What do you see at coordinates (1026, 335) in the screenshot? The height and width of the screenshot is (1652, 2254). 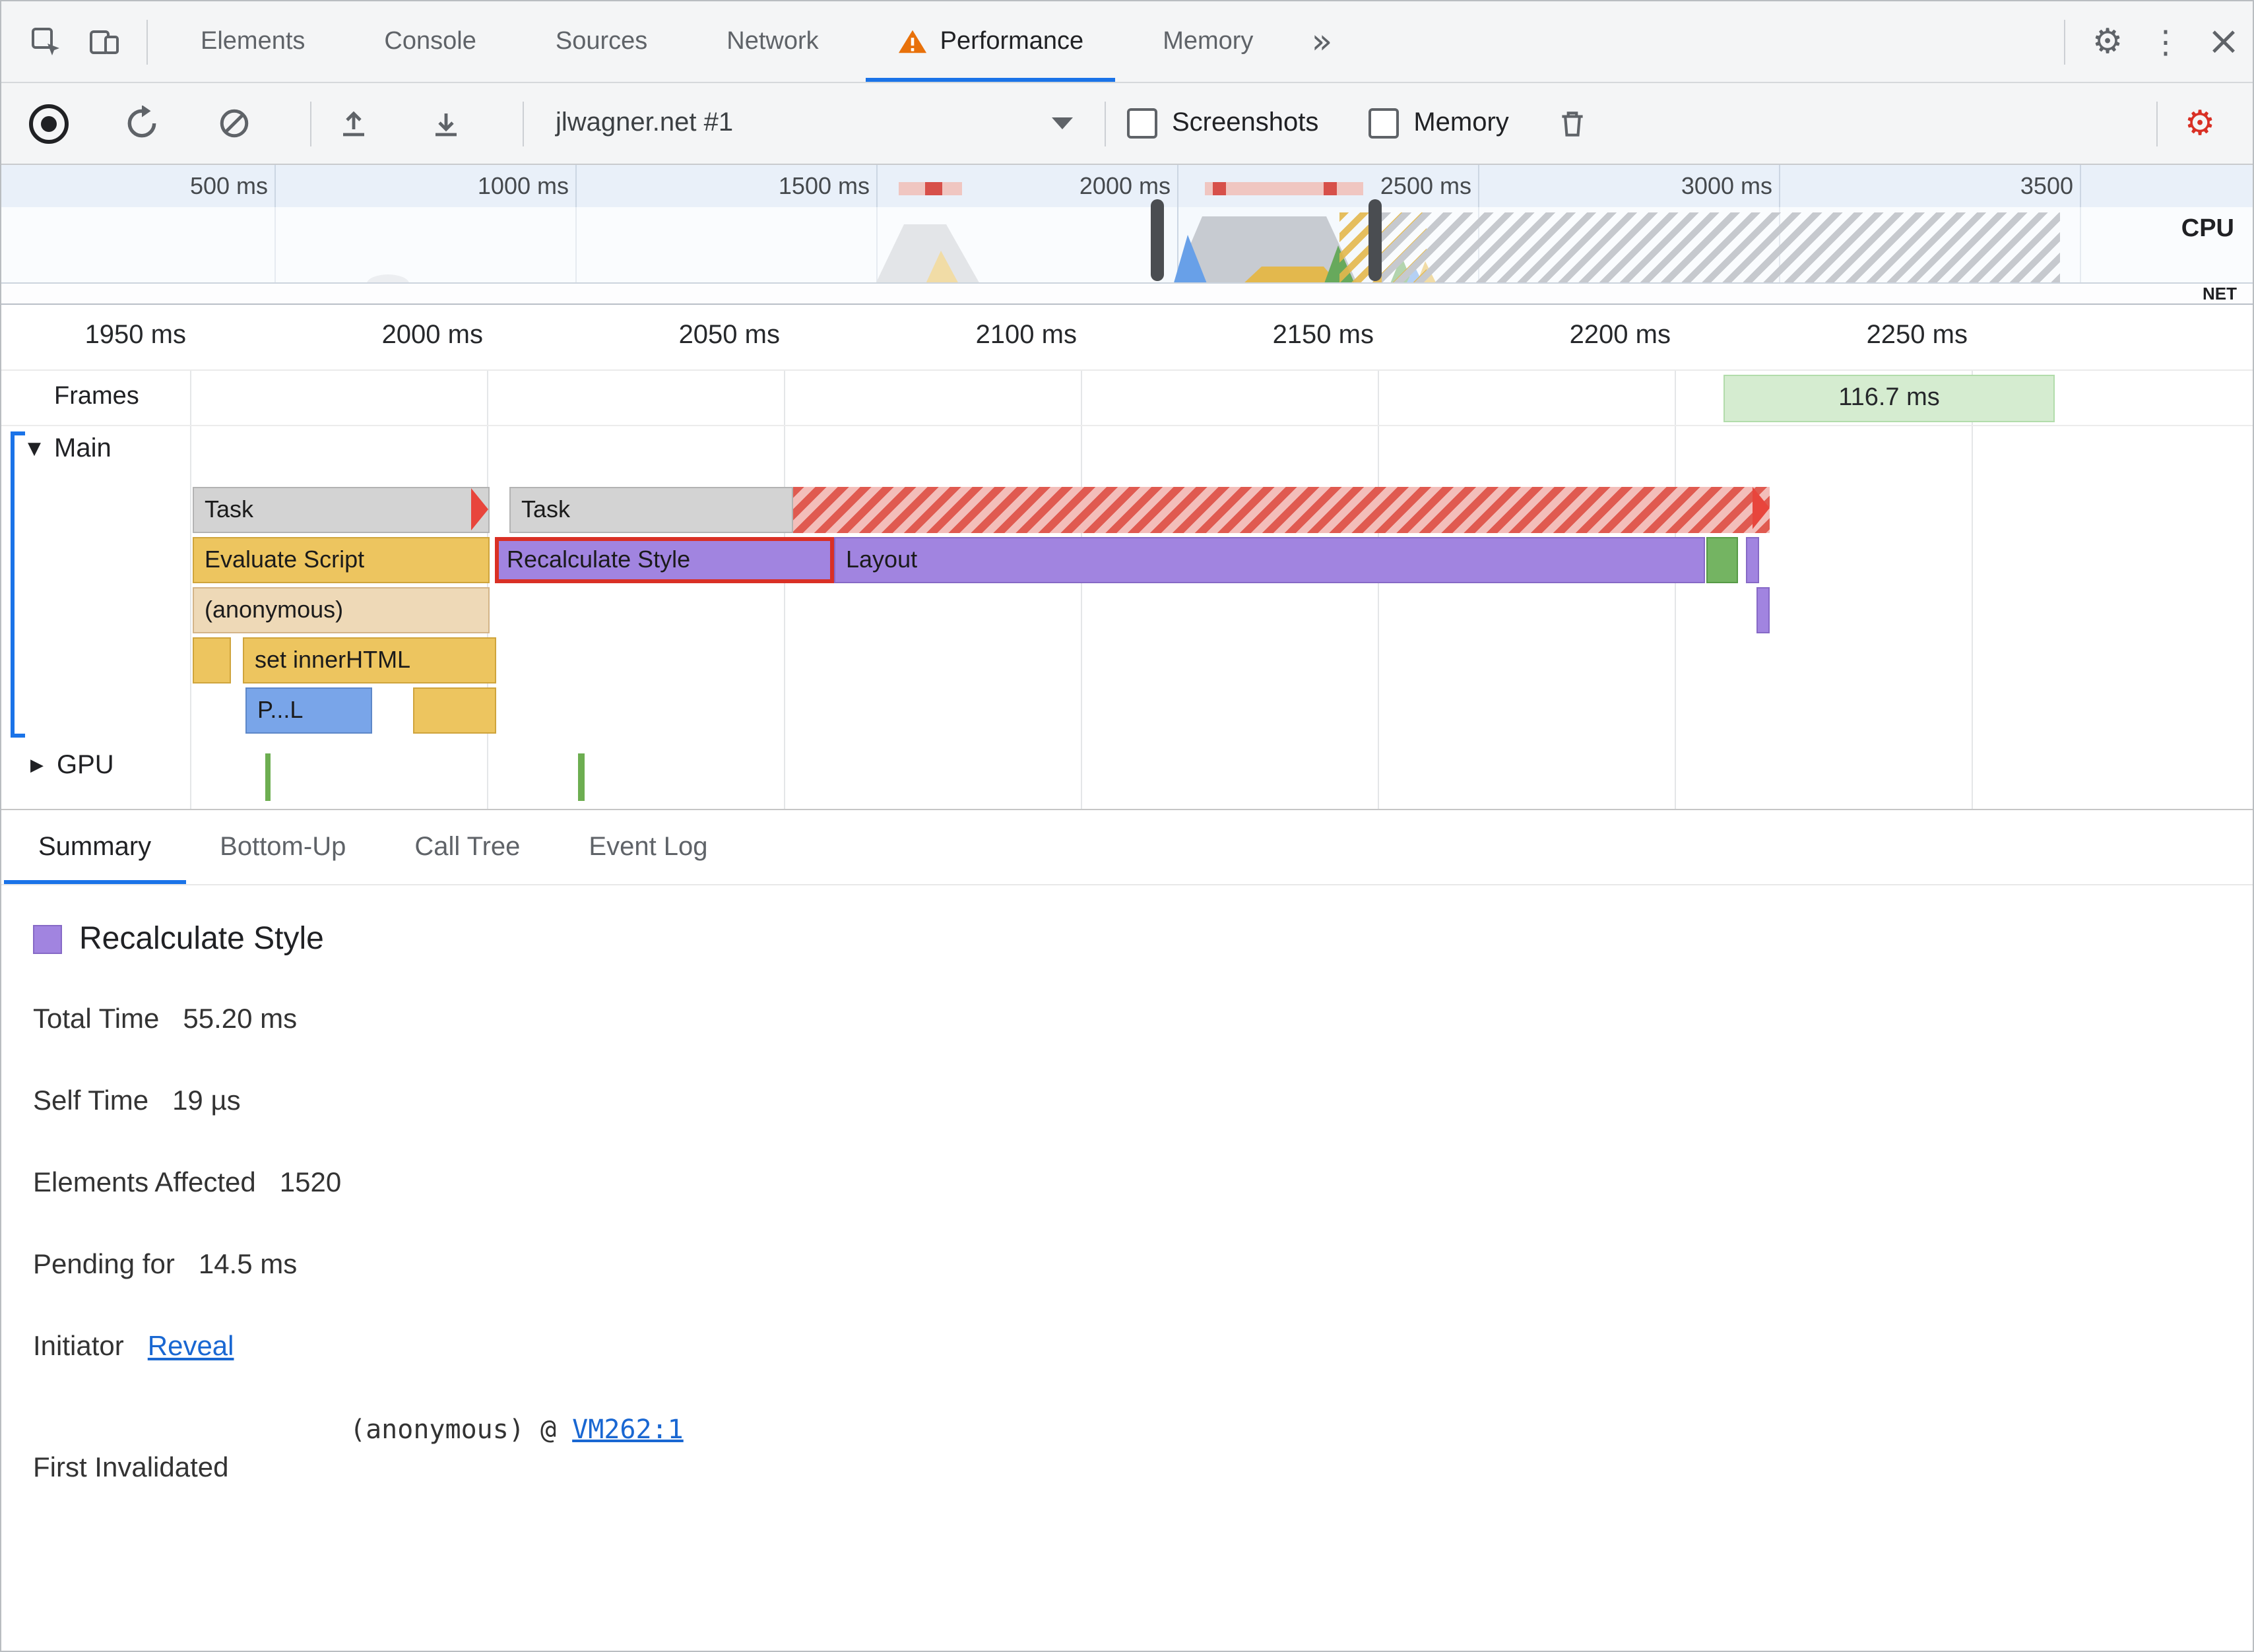 I see `ruler-tick-label: 2100 ms` at bounding box center [1026, 335].